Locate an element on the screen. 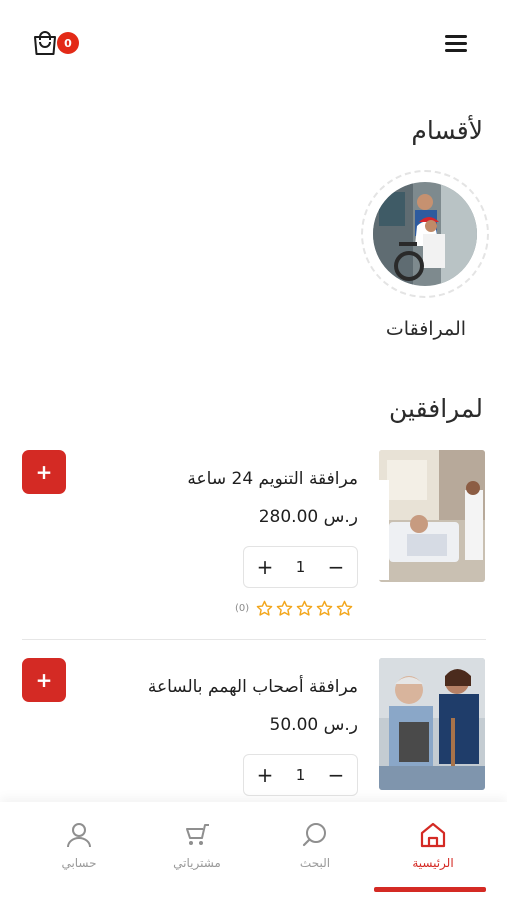  nav-account-label: حسابي is located at coordinates (79, 863).